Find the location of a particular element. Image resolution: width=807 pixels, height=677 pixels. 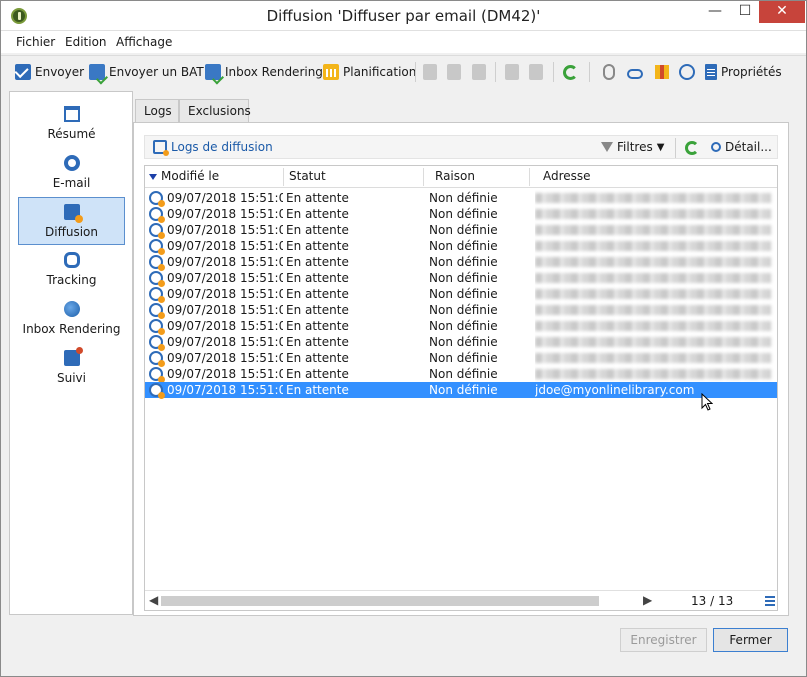

nav-label: Diffusion is located at coordinates (71, 232).